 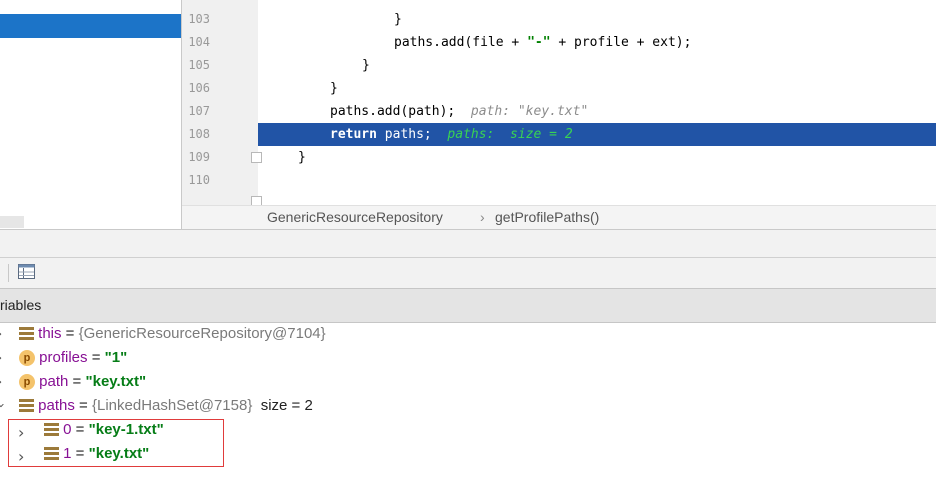 I want to click on line-number: 109, so click(x=199, y=157).